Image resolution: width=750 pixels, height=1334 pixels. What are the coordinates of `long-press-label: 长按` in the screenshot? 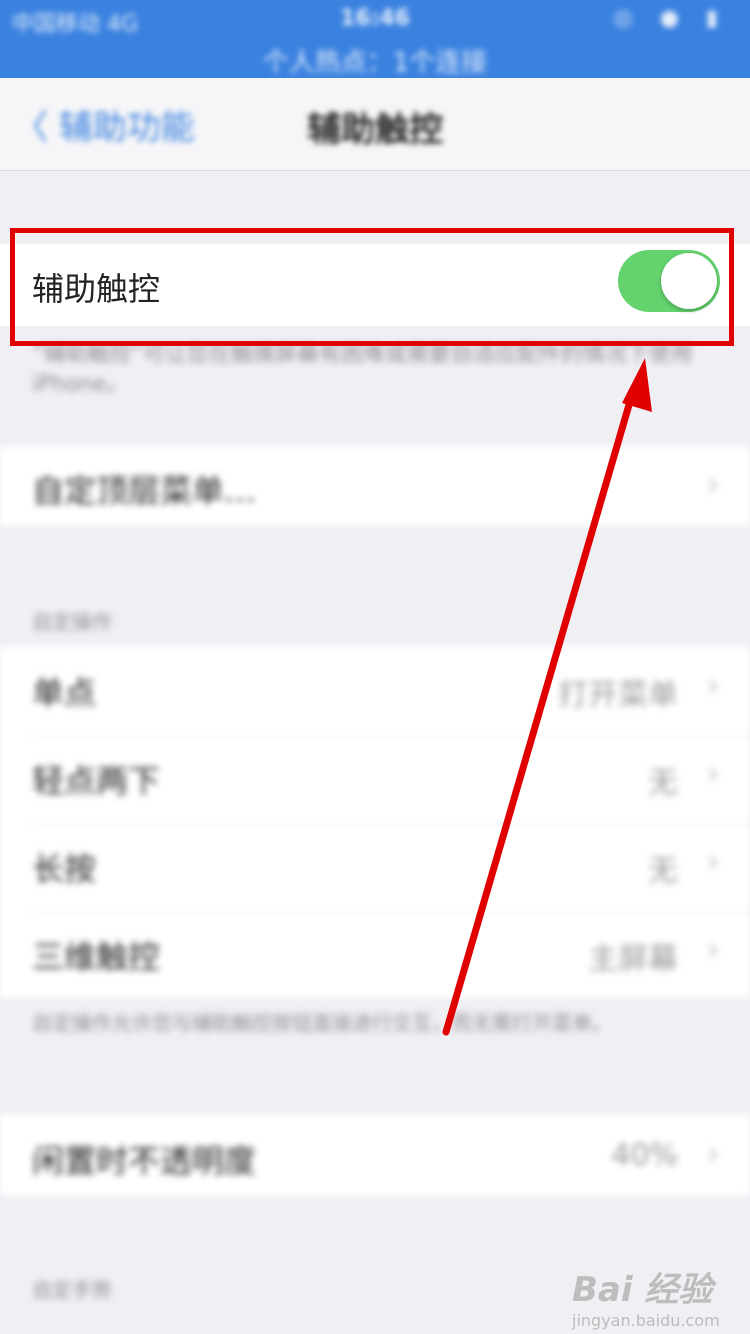 It's located at (64, 869).